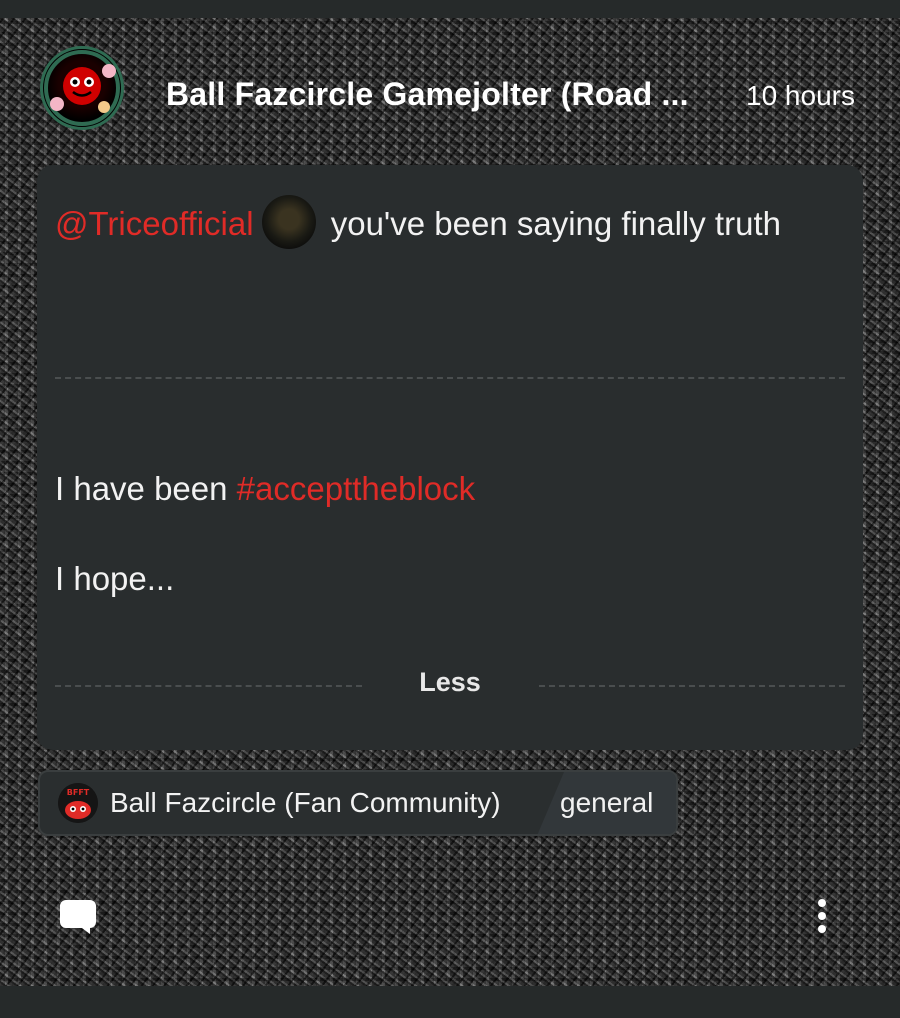 The image size is (900, 1018). I want to click on top-bar, so click(450, 9).